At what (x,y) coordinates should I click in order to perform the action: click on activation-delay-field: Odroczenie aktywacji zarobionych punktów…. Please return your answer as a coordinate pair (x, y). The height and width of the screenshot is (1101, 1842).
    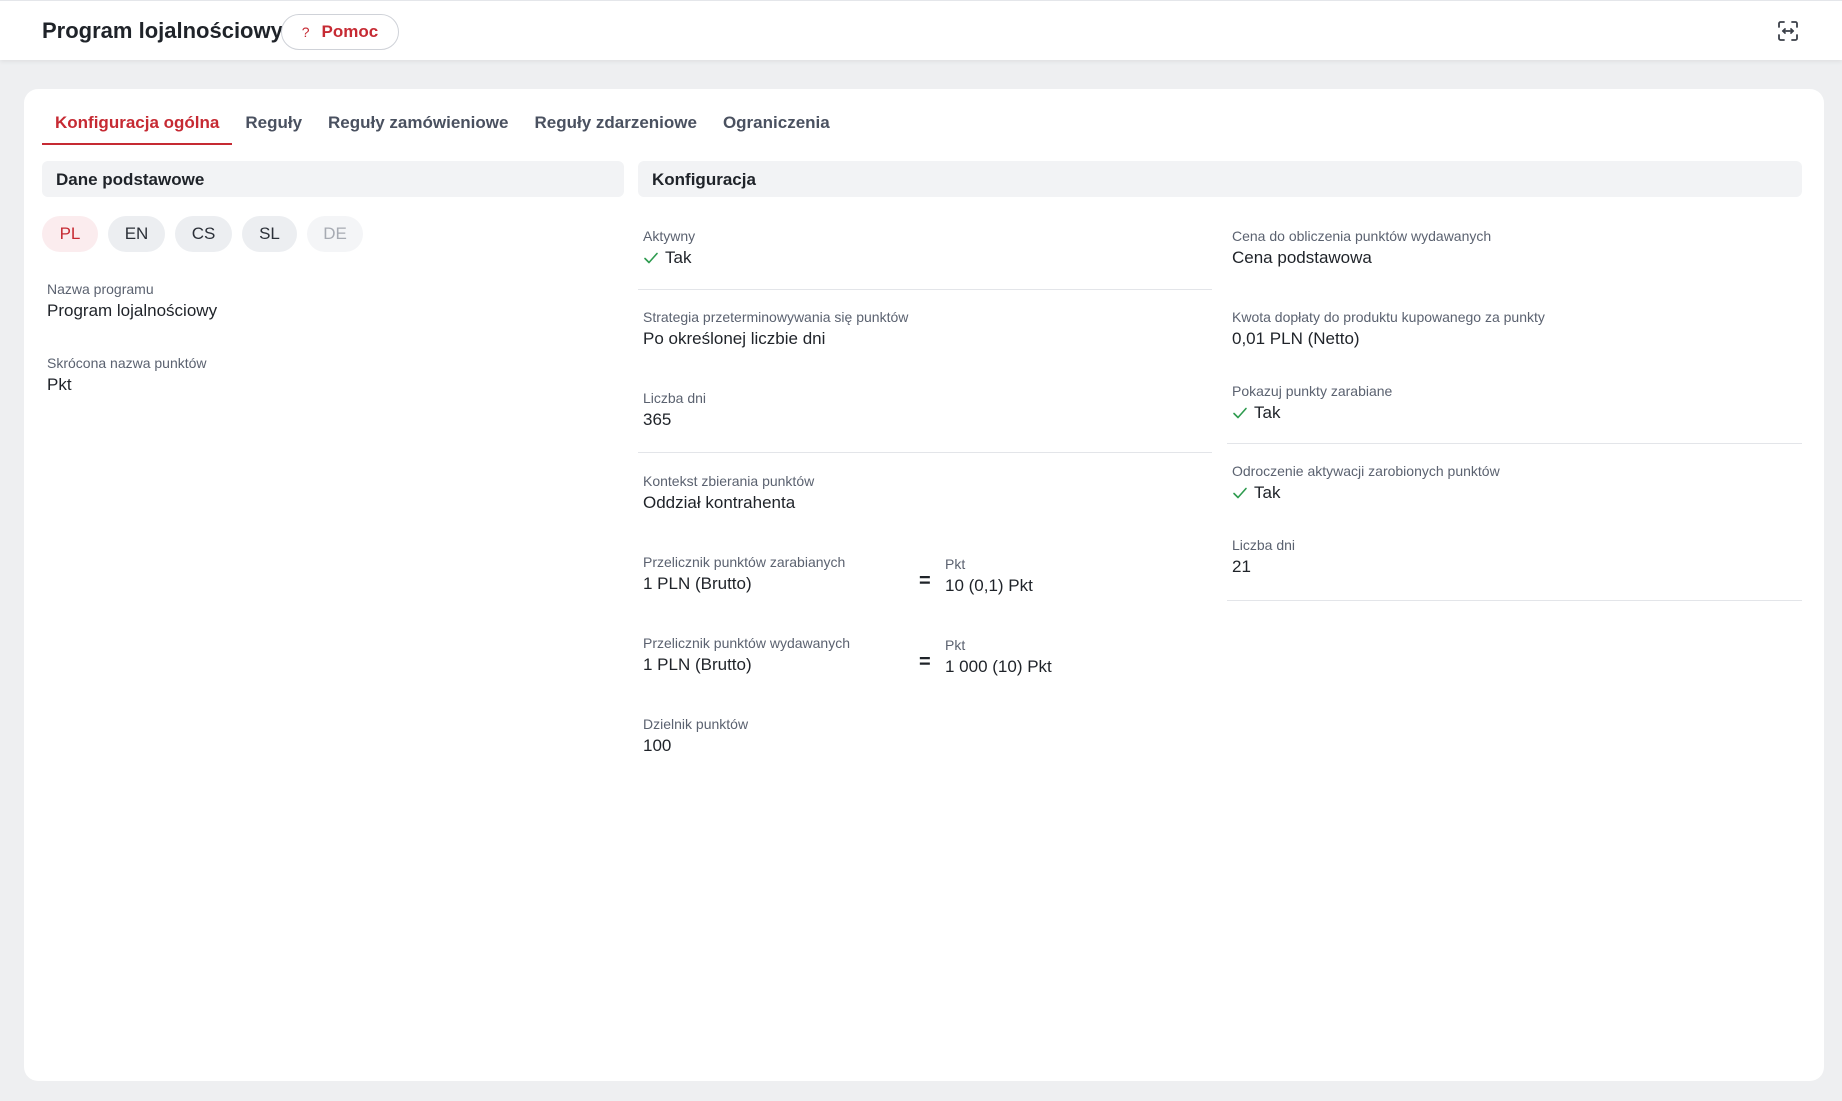
    Looking at the image, I should click on (1366, 483).